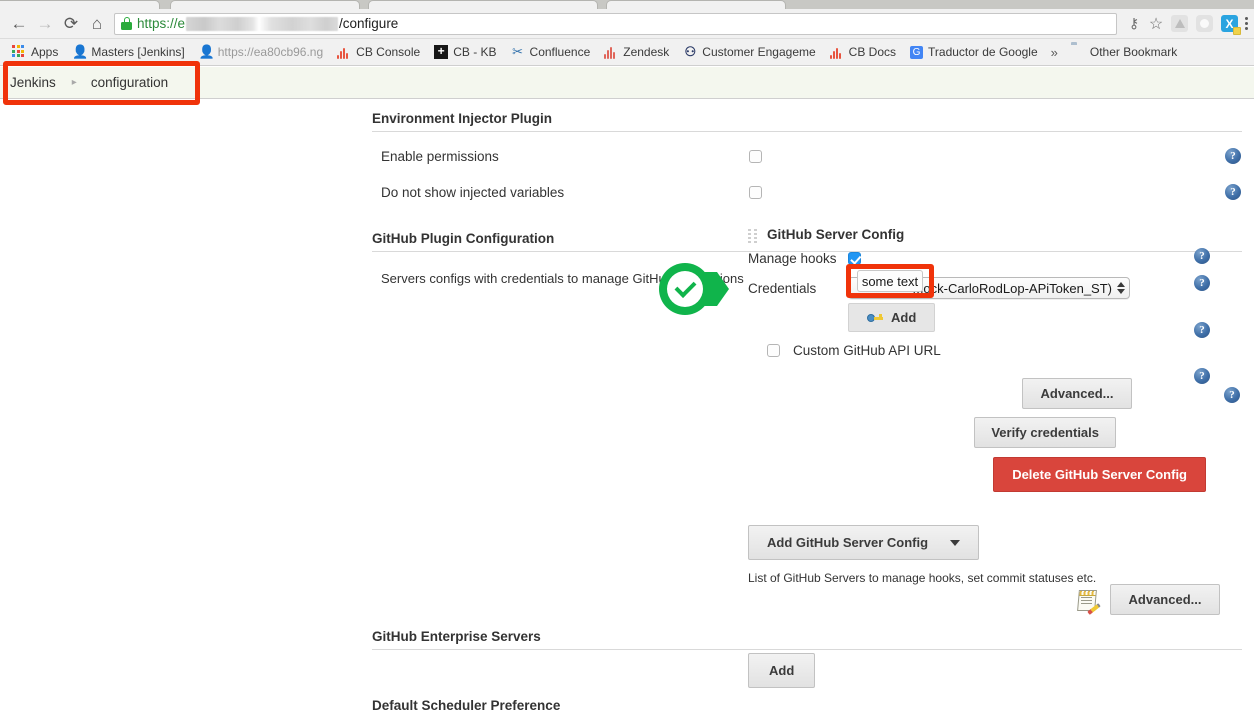 Image resolution: width=1254 pixels, height=718 pixels. What do you see at coordinates (807, 192) in the screenshot?
I see `row-do-not-show-injected-variables: Do not show injected variables ?` at bounding box center [807, 192].